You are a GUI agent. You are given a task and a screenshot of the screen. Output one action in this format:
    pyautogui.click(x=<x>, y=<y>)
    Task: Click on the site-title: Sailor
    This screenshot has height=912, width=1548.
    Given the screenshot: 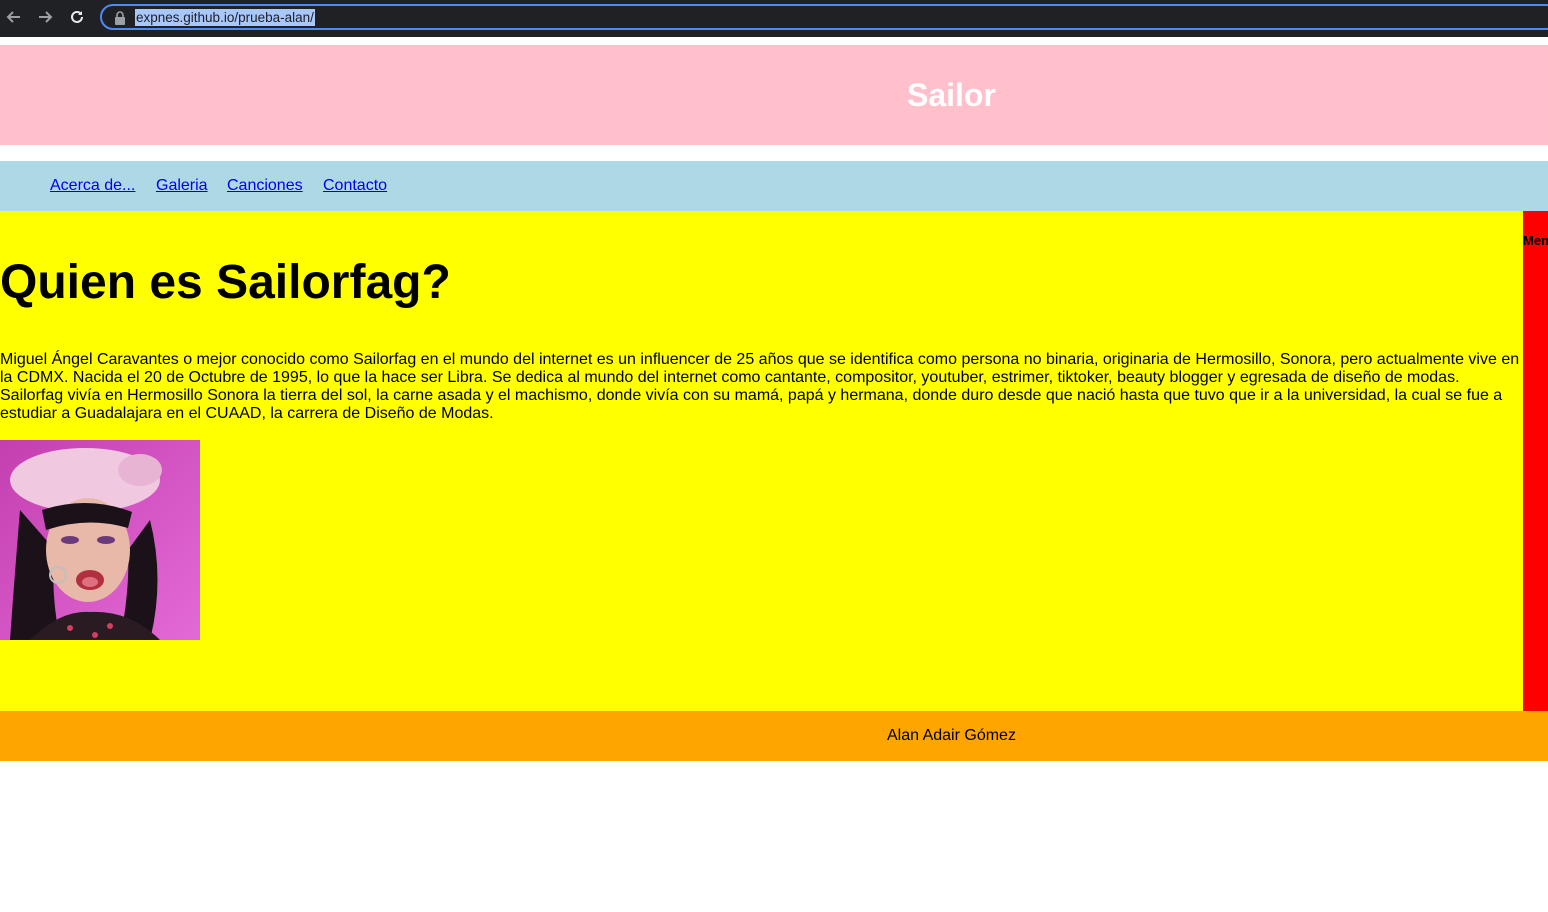 What is the action you would take?
    pyautogui.click(x=951, y=95)
    